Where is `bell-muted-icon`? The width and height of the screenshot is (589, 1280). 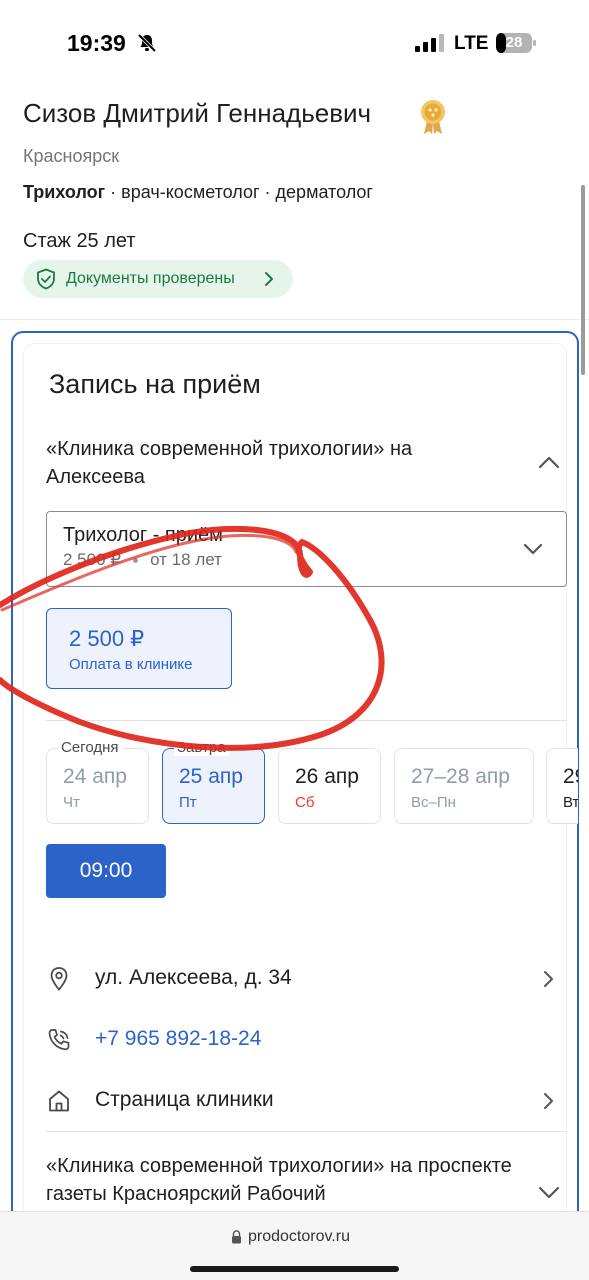
bell-muted-icon is located at coordinates (147, 43).